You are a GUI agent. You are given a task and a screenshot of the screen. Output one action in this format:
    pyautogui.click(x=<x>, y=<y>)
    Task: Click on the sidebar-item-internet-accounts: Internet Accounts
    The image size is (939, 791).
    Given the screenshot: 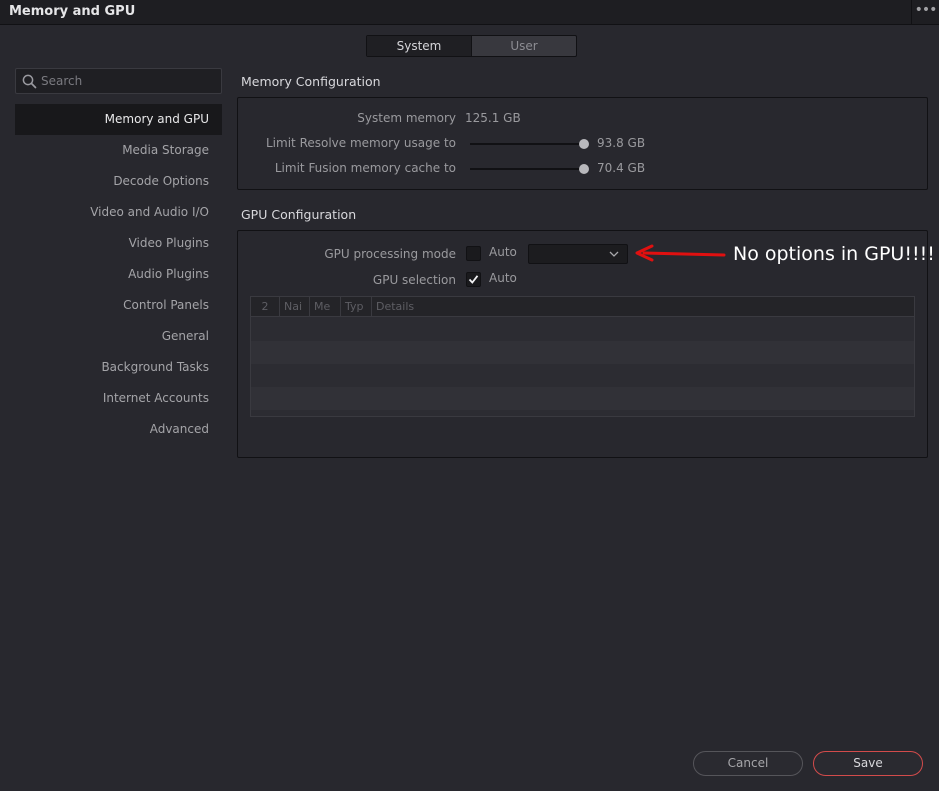 What is the action you would take?
    pyautogui.click(x=118, y=398)
    